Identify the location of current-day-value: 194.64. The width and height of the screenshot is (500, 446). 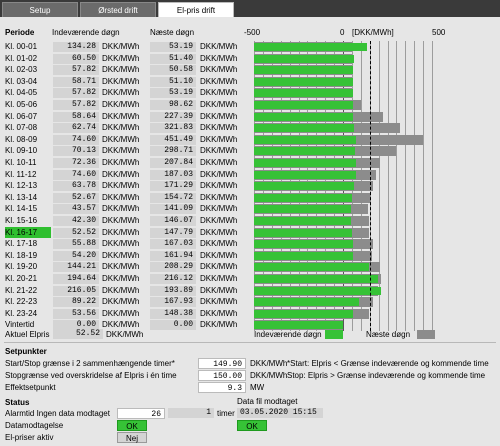
(76, 279).